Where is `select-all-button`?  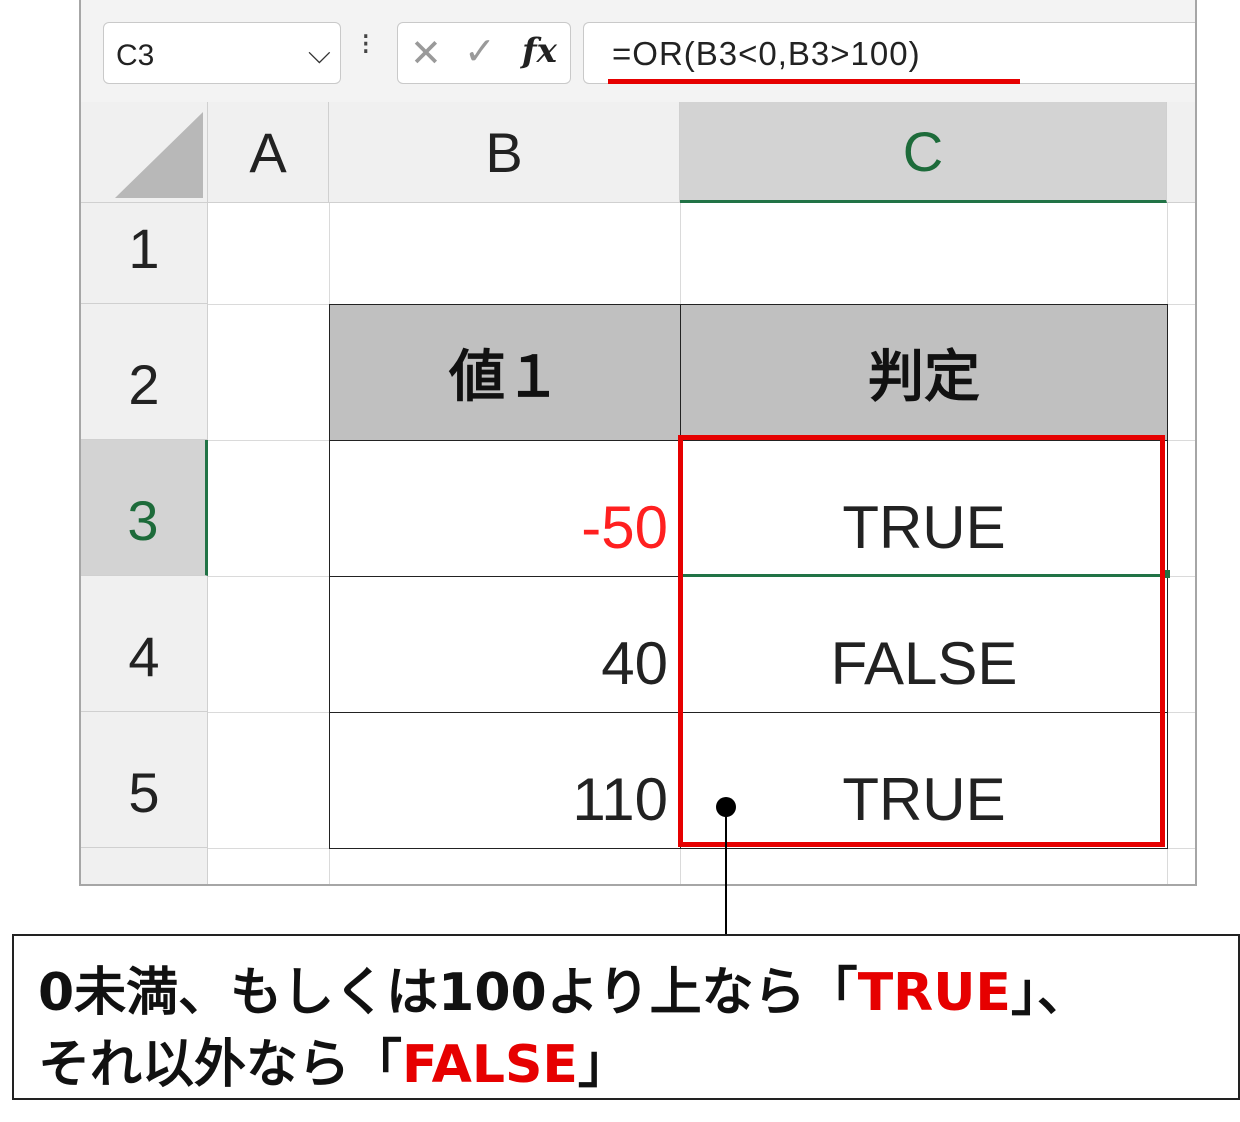
select-all-button is located at coordinates (144, 152).